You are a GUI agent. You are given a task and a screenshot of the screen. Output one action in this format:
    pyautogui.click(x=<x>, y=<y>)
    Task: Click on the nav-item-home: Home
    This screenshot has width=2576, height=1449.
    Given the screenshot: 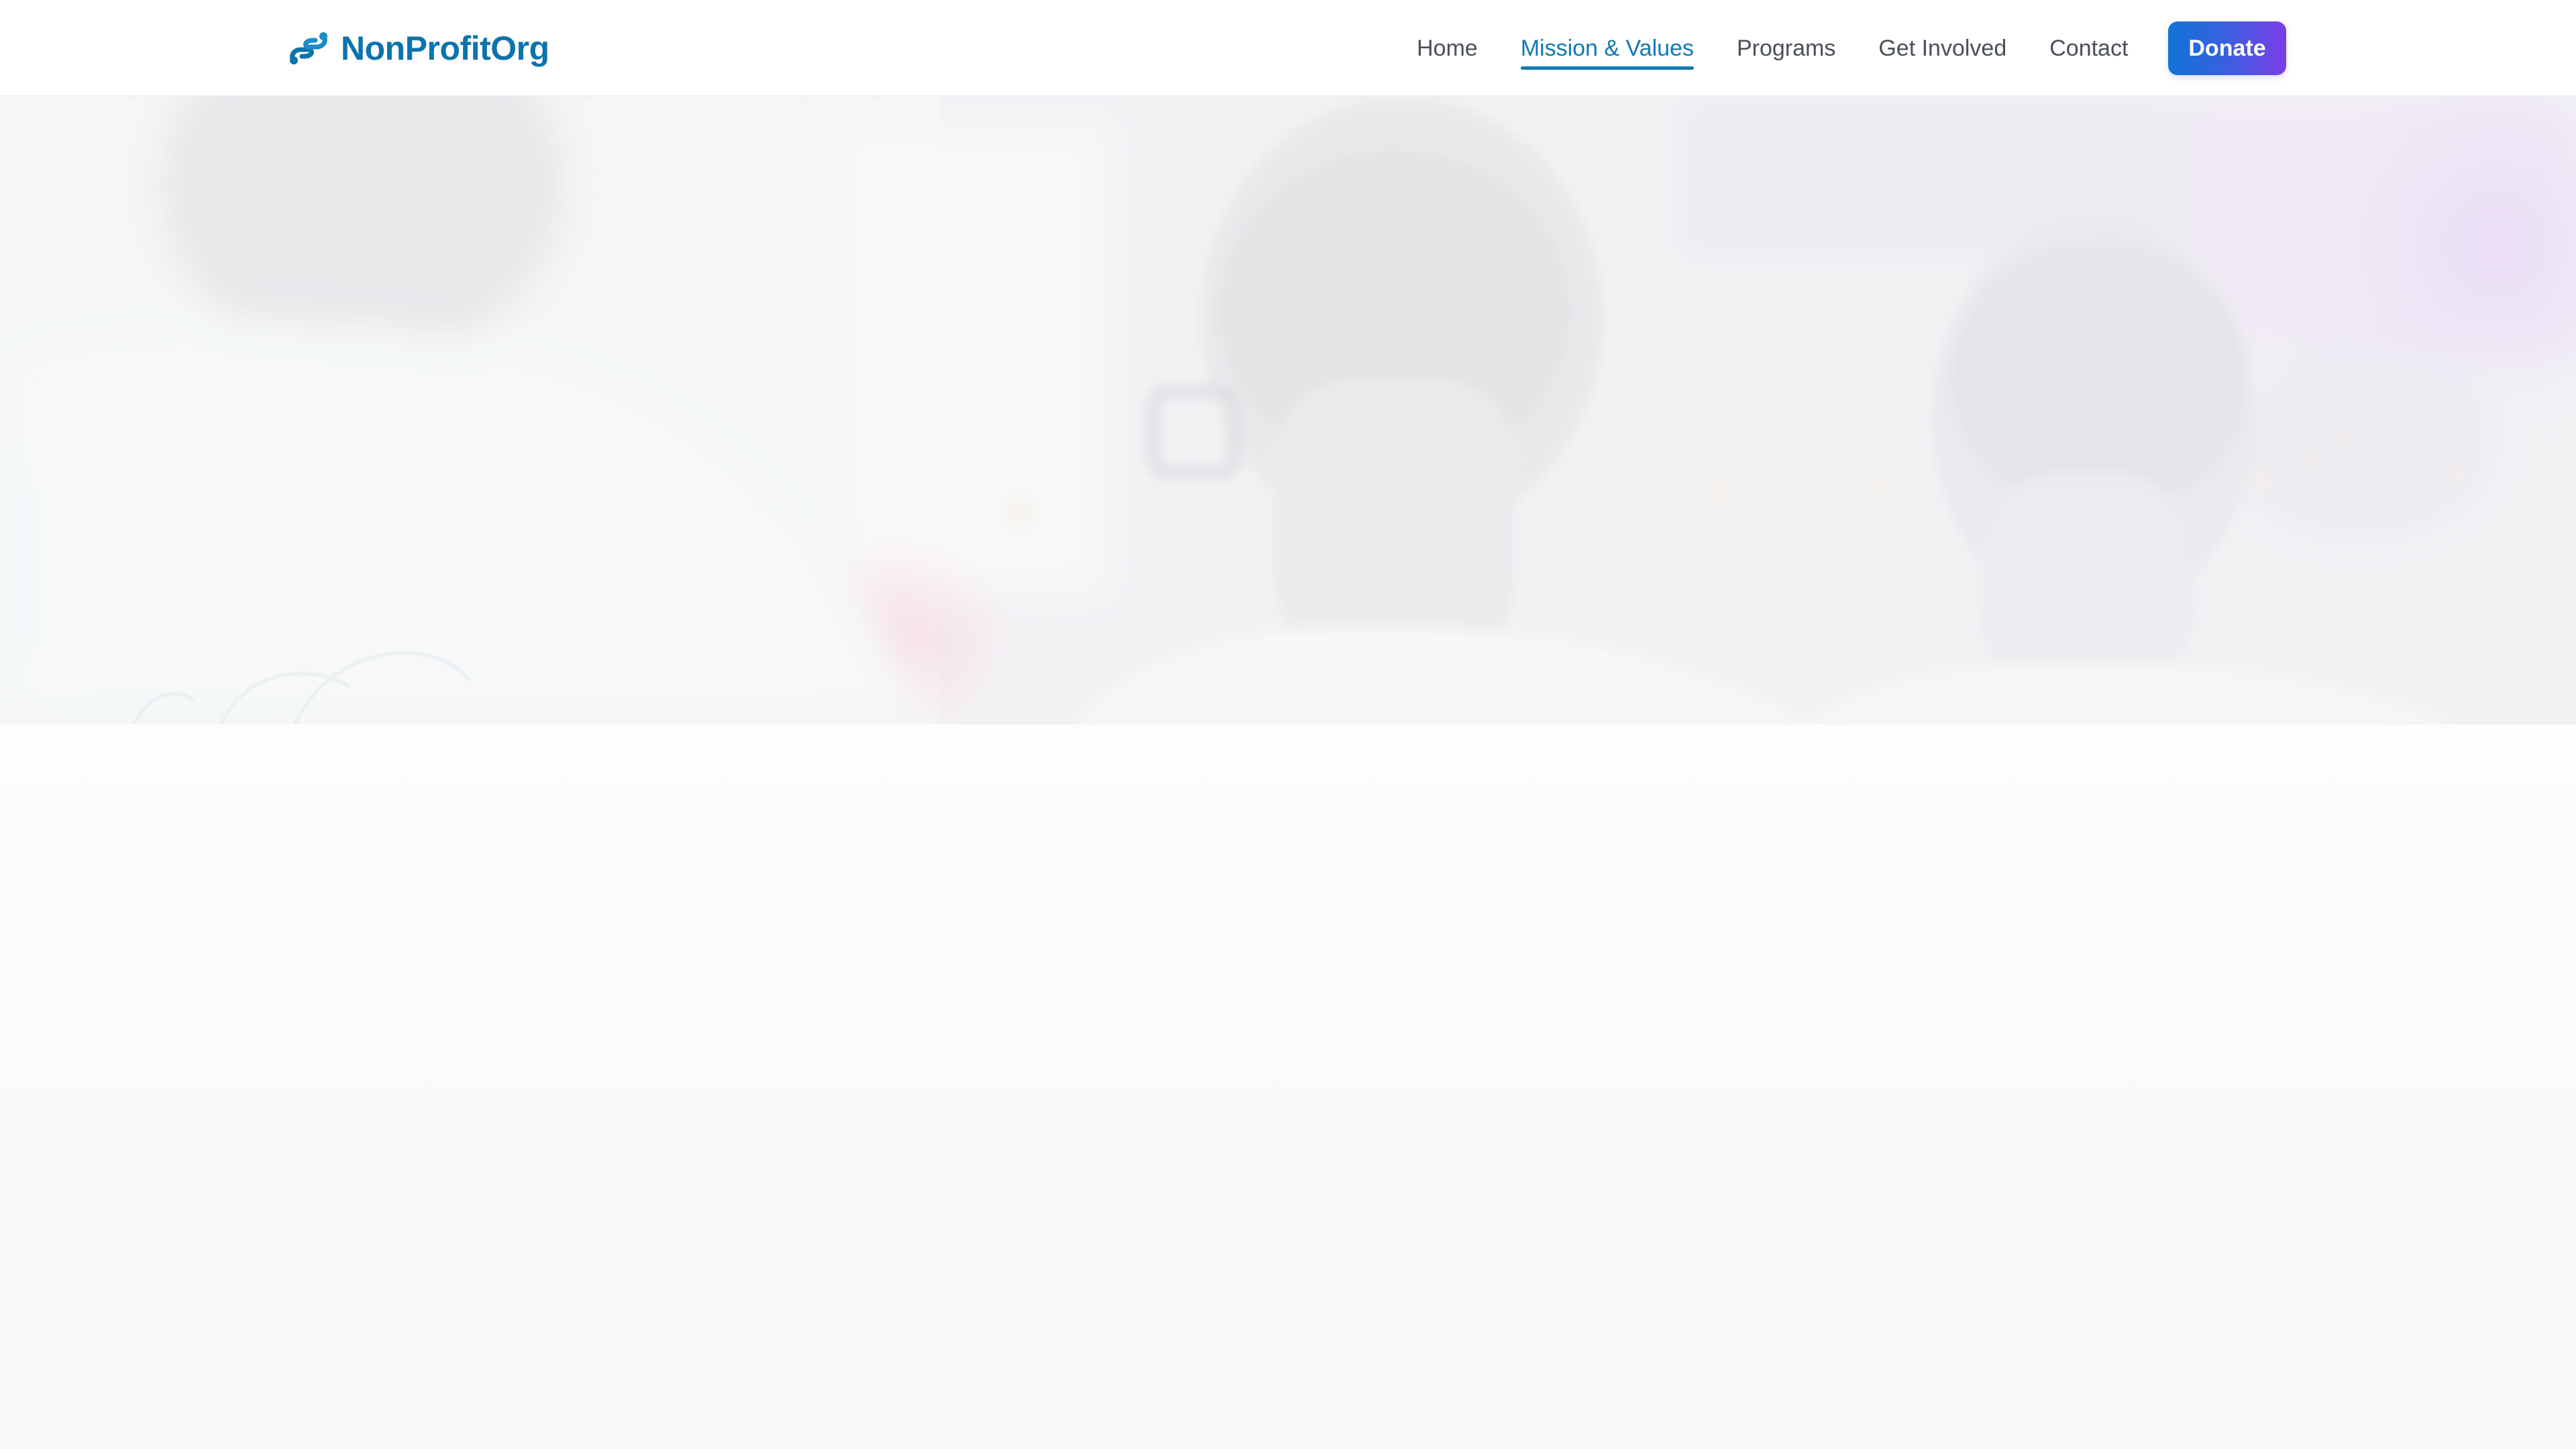 What is the action you would take?
    pyautogui.click(x=1447, y=48)
    